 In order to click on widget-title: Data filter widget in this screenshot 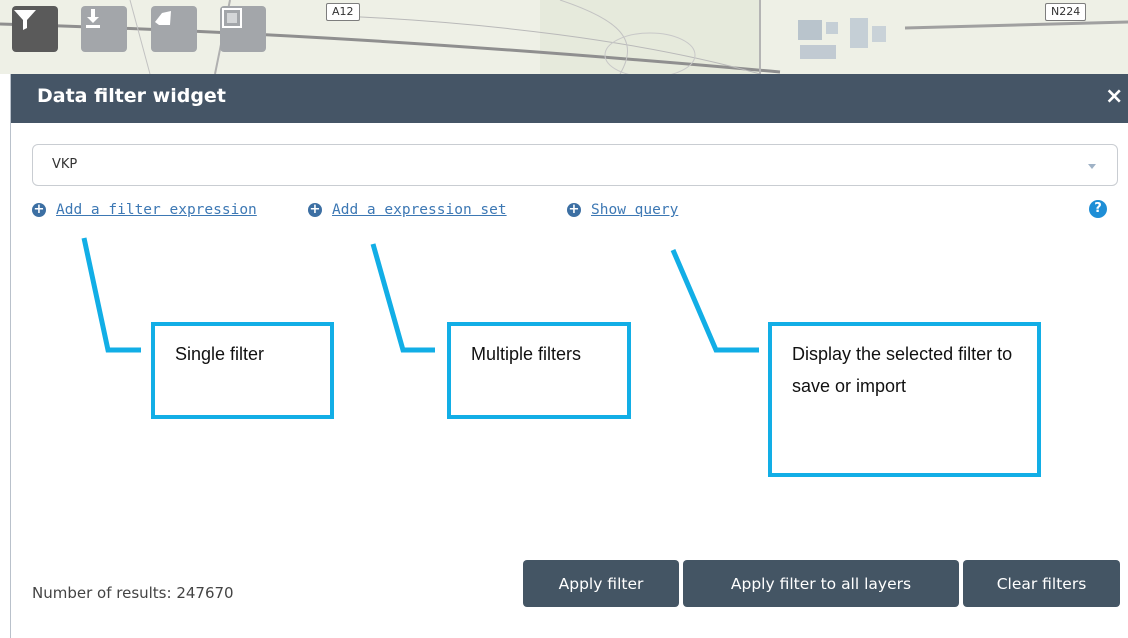, I will do `click(131, 96)`.